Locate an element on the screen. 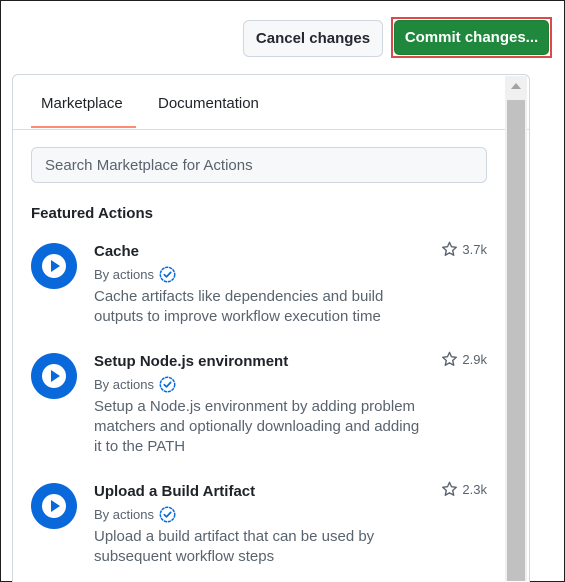 The height and width of the screenshot is (582, 565). star-count: 2.9k is located at coordinates (464, 359).